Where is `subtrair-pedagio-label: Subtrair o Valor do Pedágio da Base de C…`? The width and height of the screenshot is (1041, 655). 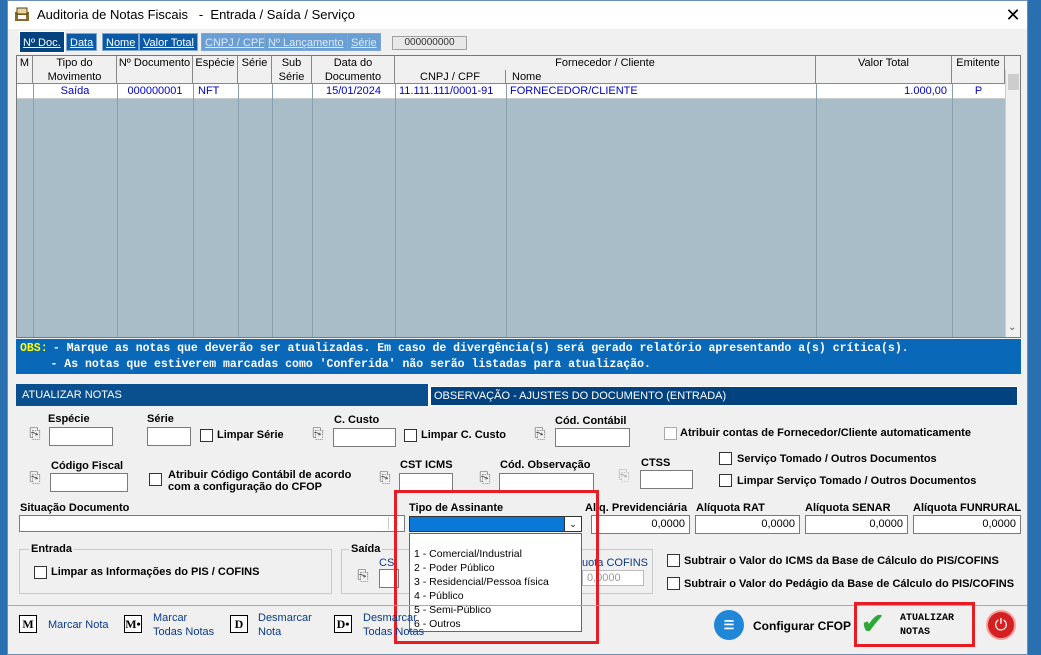
subtrair-pedagio-label: Subtrair o Valor do Pedágio da Base de C… is located at coordinates (849, 584).